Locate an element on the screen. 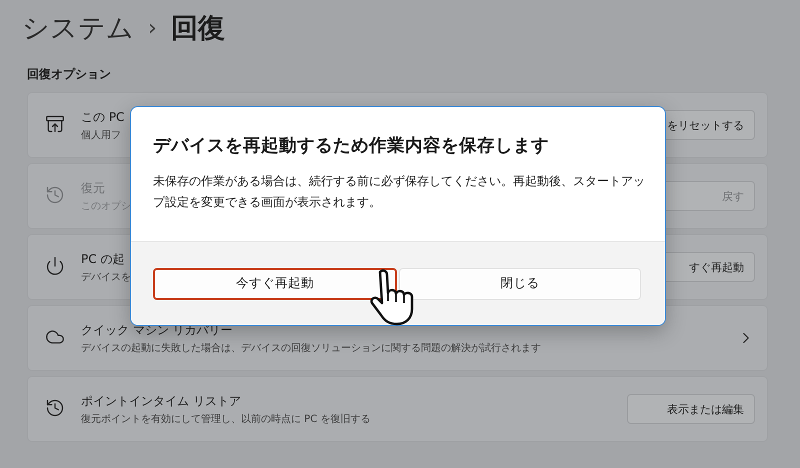 The image size is (800, 468). page-title: 回復 is located at coordinates (197, 29).